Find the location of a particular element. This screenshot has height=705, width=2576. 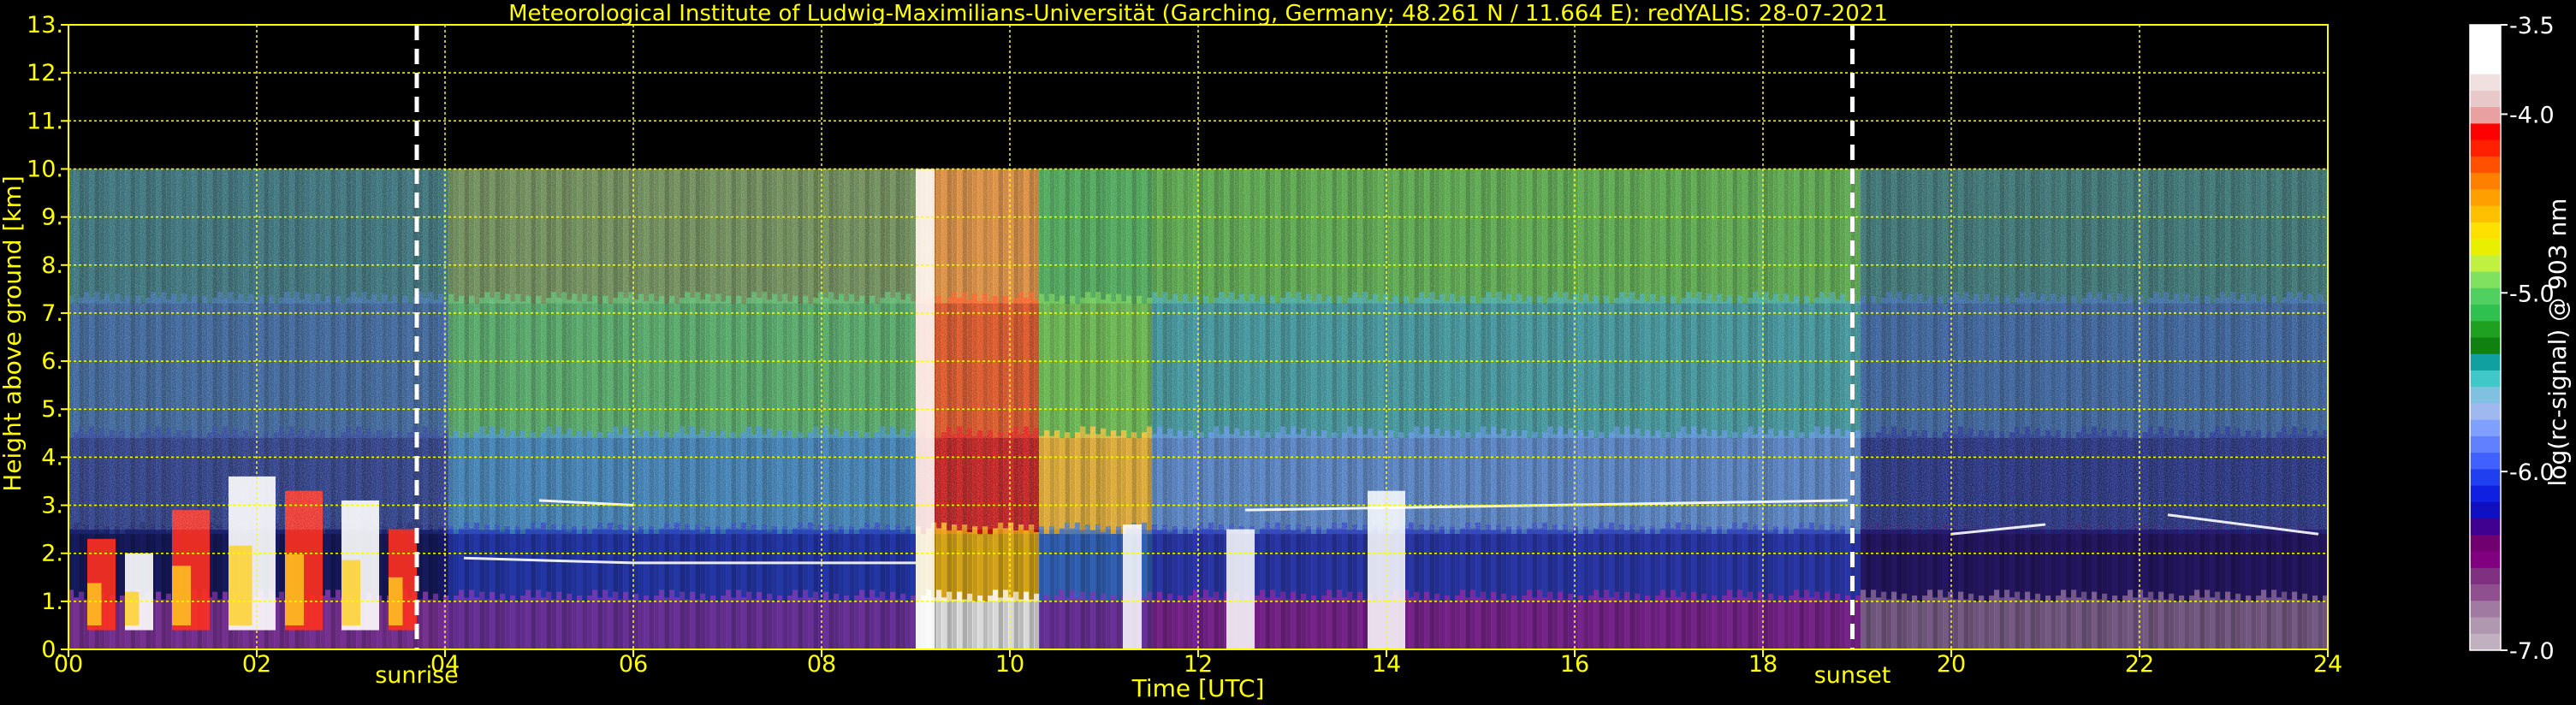

y-tick-label: 10. is located at coordinates (45, 169).